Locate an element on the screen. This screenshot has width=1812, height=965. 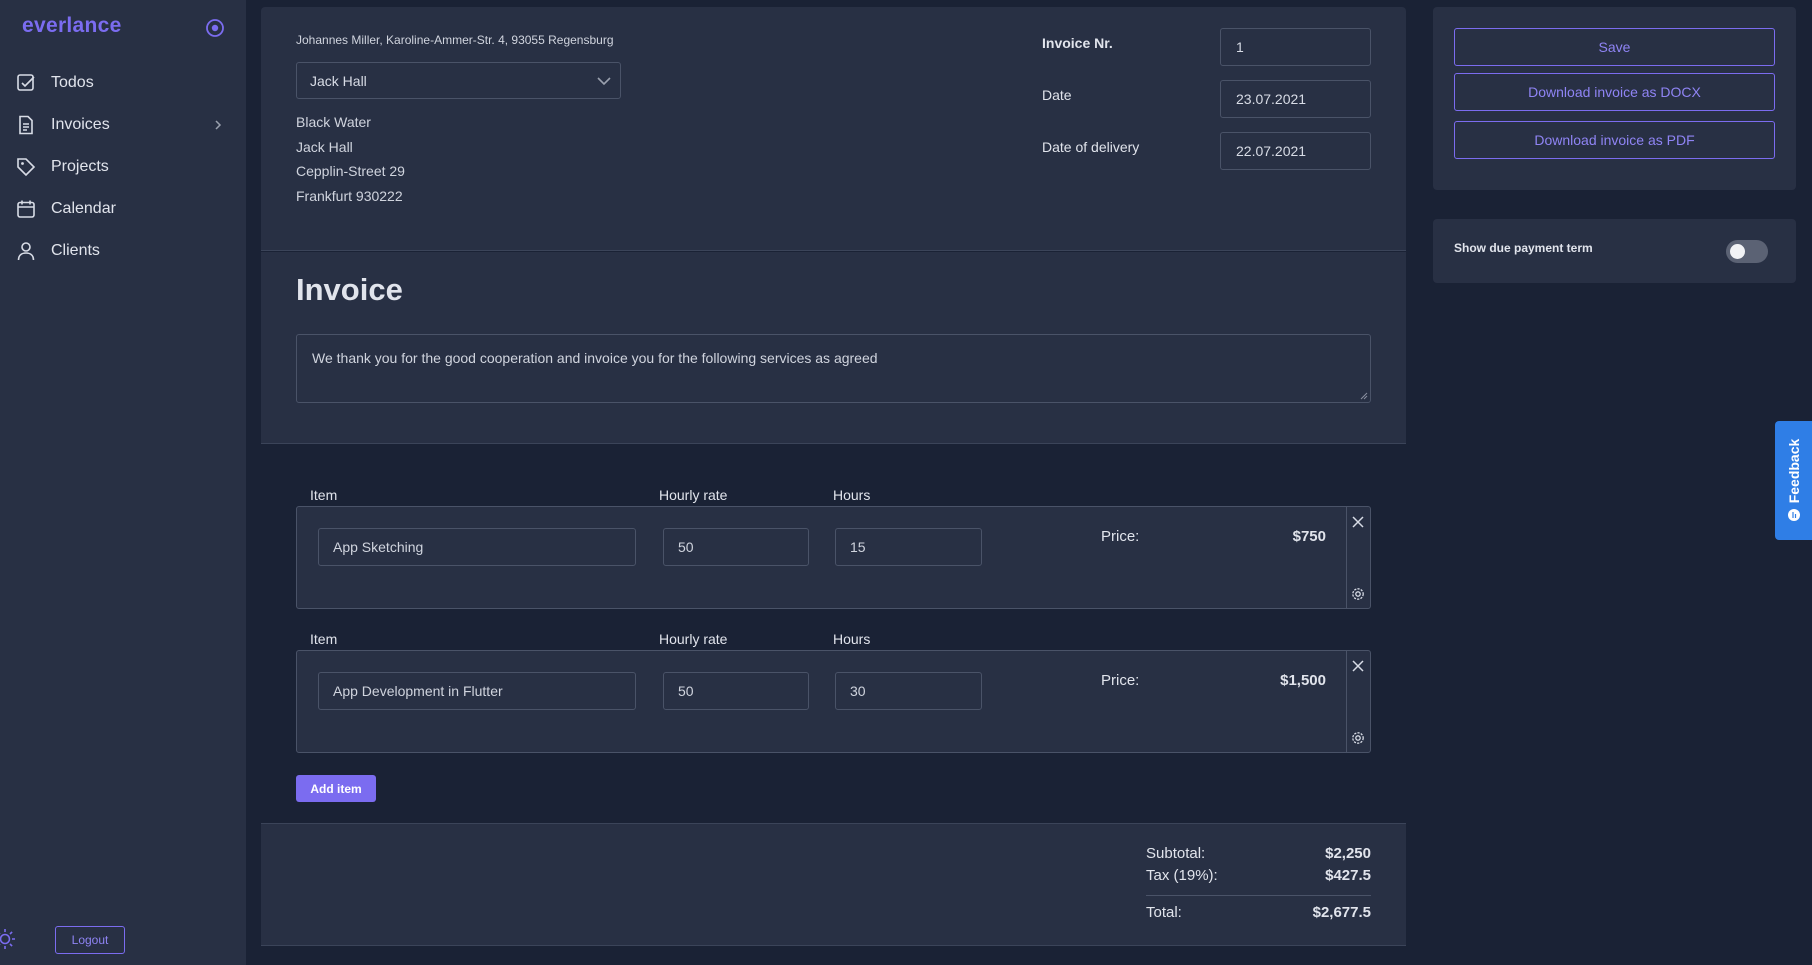
target-icon is located at coordinates (215, 28).